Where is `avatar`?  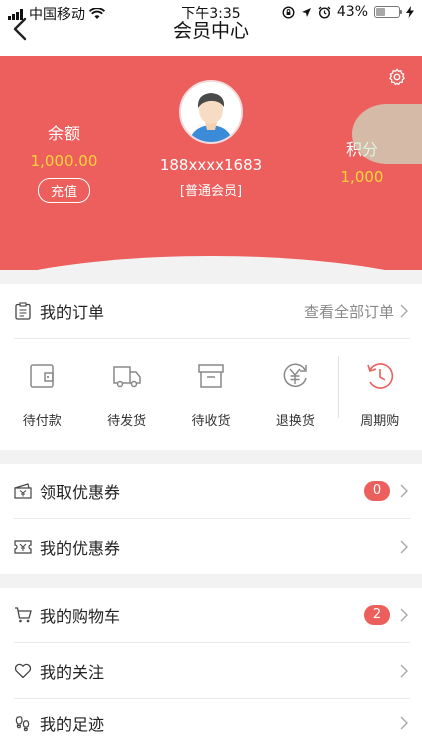
avatar is located at coordinates (211, 112).